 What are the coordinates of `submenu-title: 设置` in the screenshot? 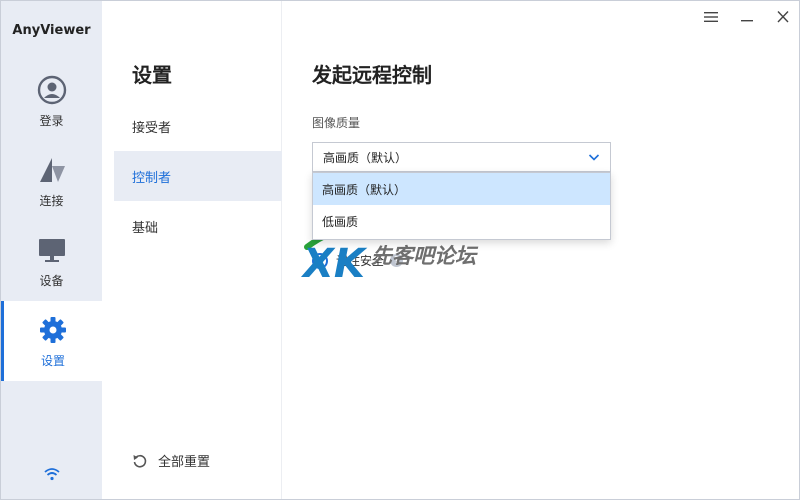 It's located at (152, 75).